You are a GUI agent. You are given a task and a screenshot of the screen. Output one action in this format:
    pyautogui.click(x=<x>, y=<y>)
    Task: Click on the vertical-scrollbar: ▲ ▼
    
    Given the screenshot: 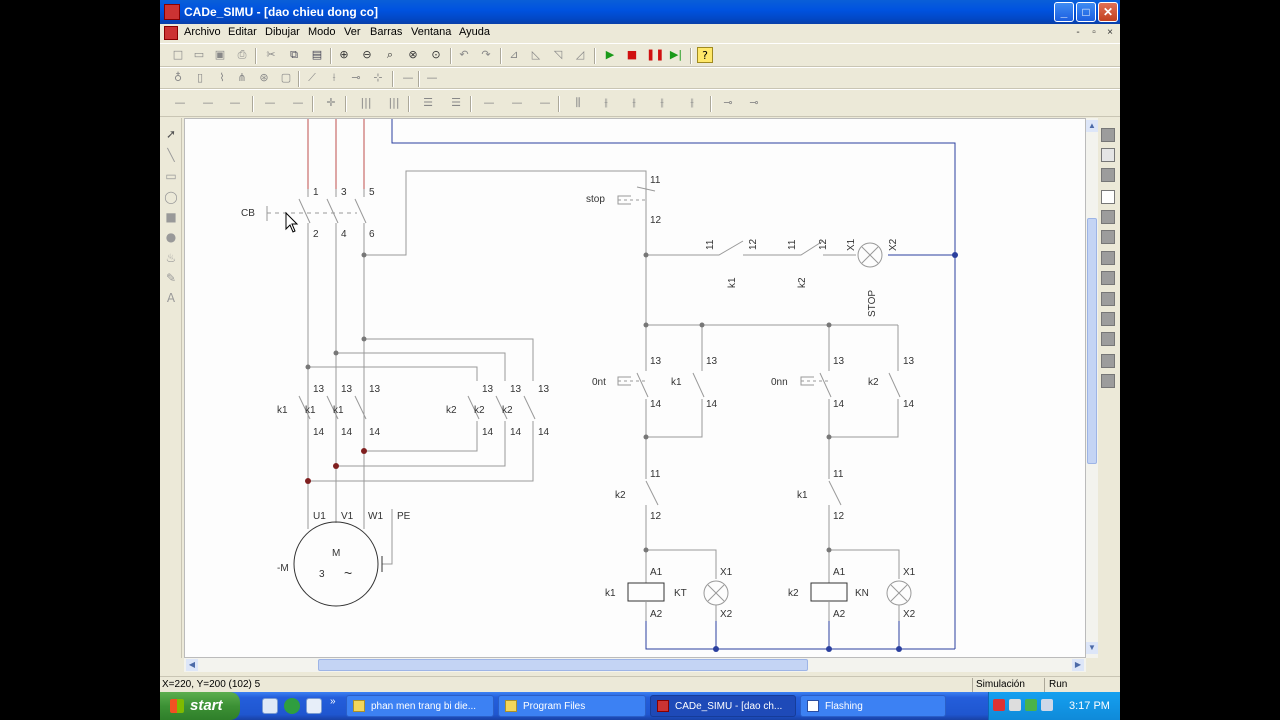 What is the action you would take?
    pyautogui.click(x=1092, y=388)
    